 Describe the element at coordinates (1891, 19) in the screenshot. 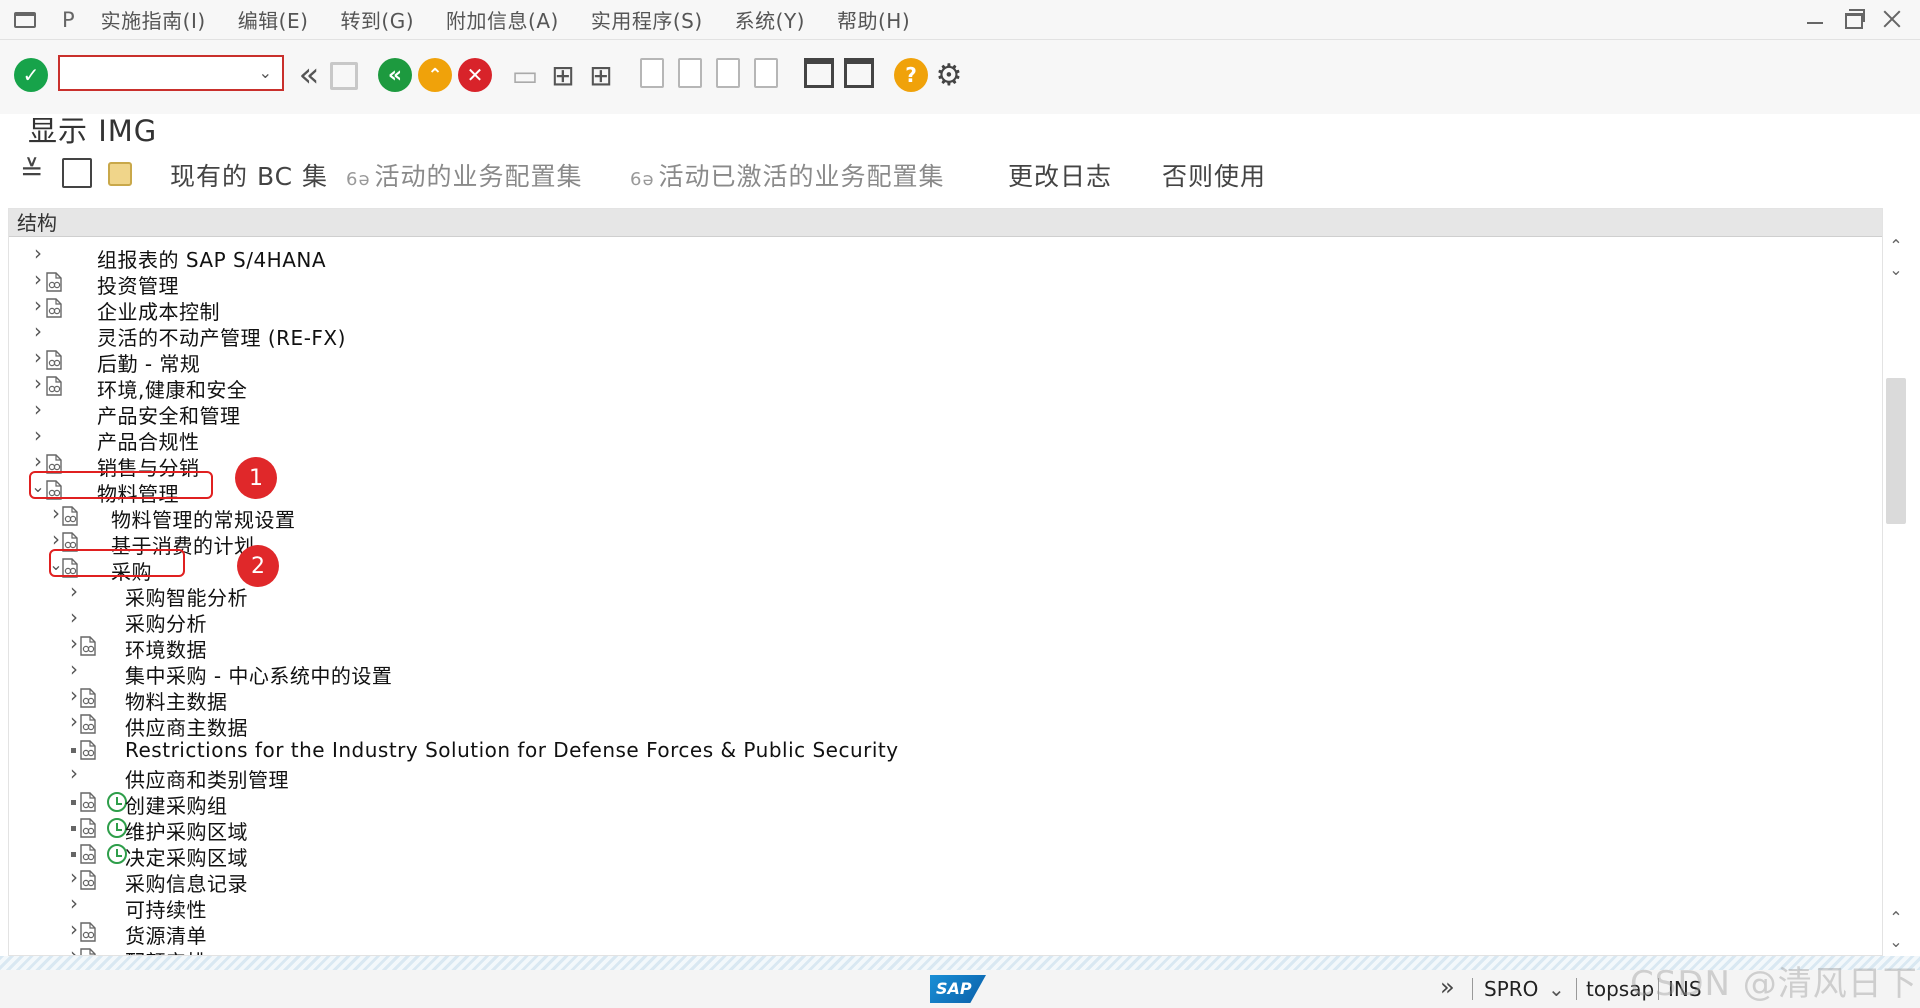

I see `close-icon` at that location.